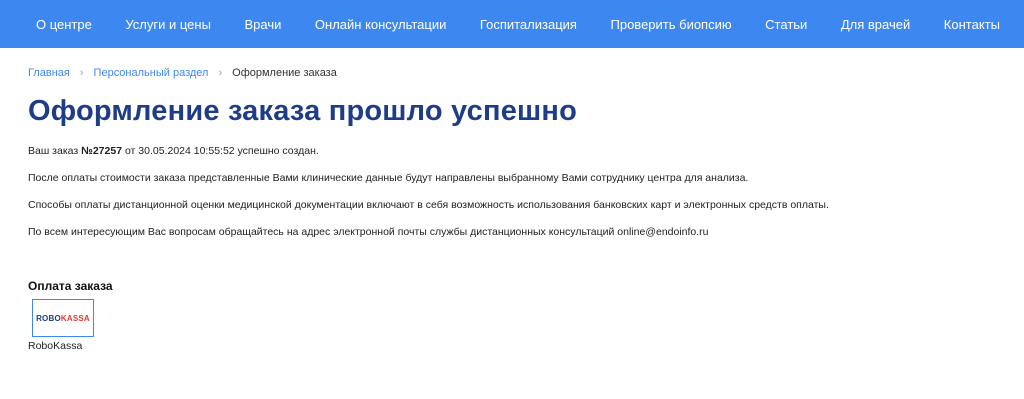  Describe the element at coordinates (786, 24) in the screenshot. I see `nav-item-articles: Статьи` at that location.